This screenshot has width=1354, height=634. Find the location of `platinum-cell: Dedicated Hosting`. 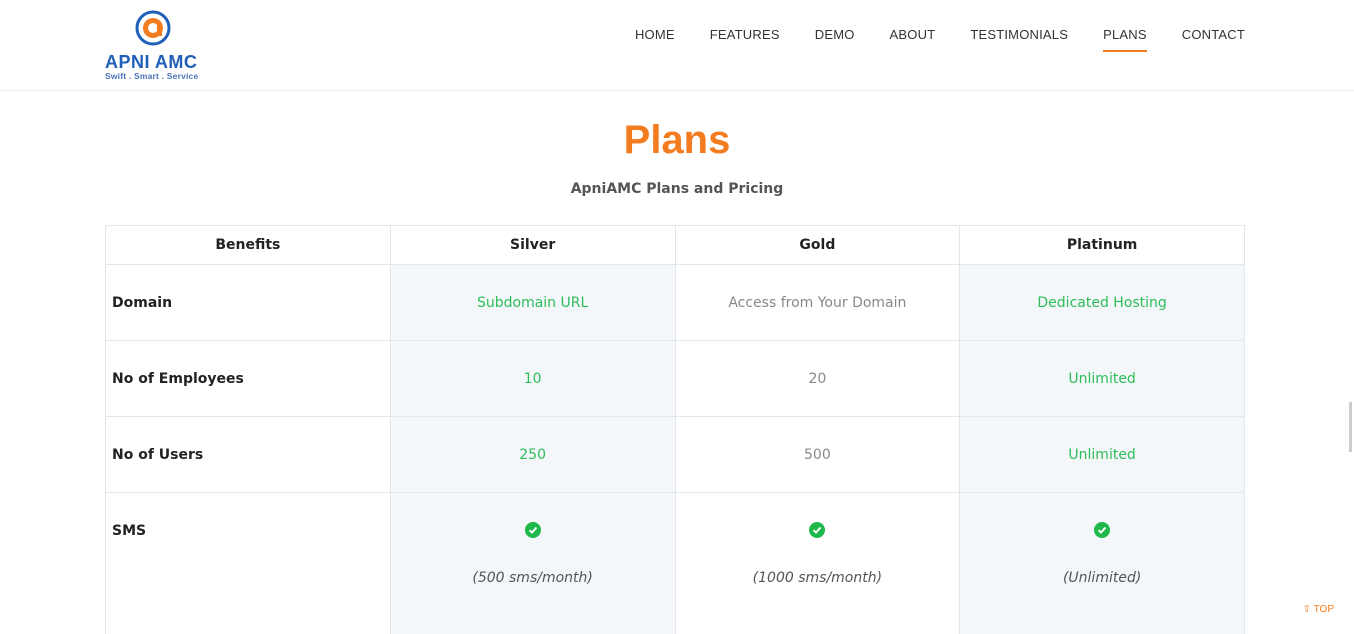

platinum-cell: Dedicated Hosting is located at coordinates (1102, 302).